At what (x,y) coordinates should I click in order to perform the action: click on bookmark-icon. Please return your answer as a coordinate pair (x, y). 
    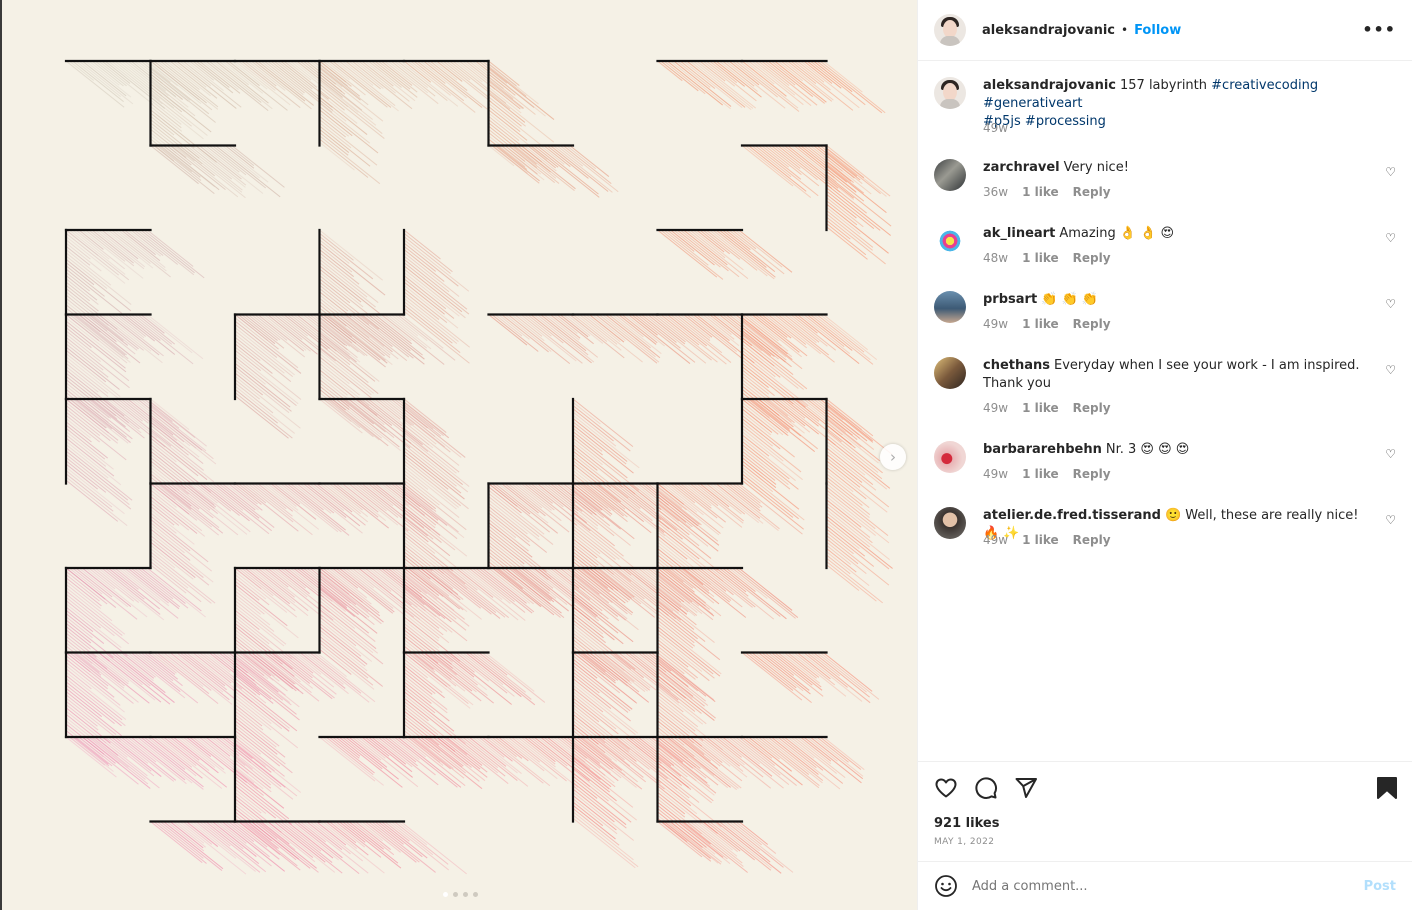
    Looking at the image, I should click on (1387, 788).